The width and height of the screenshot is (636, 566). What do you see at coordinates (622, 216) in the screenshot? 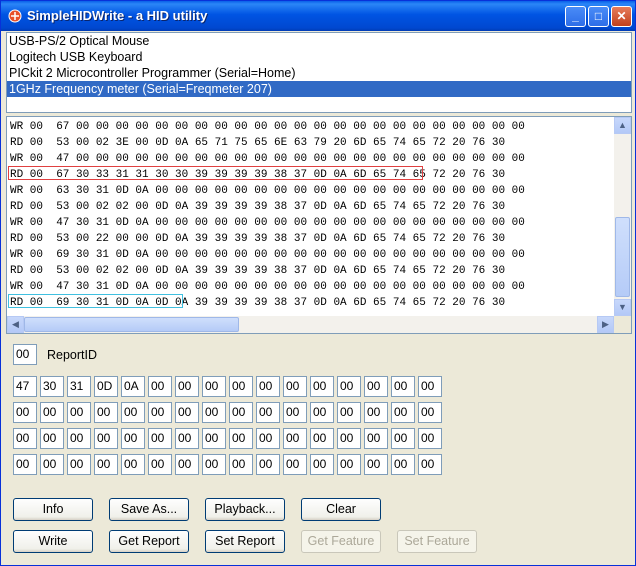
I see `vertical-scrollbar: ▲ ▼` at bounding box center [622, 216].